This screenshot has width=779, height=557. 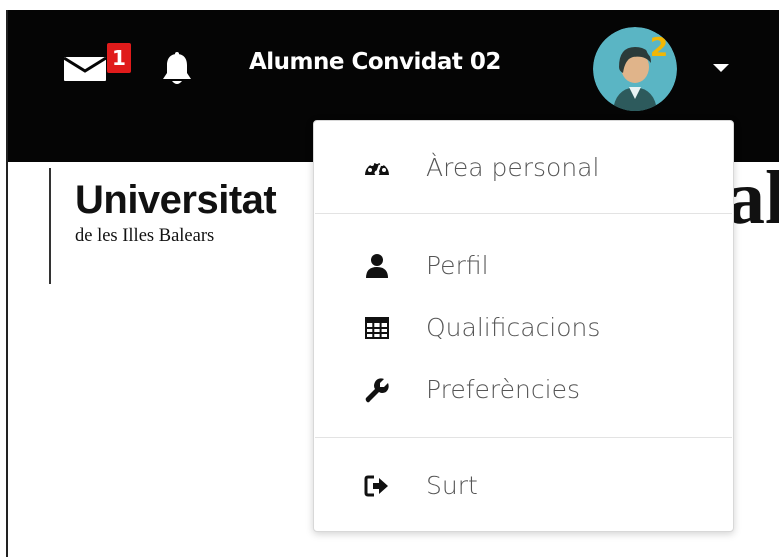 What do you see at coordinates (145, 236) in the screenshot?
I see `logo-subtitle: de les Illes Balears` at bounding box center [145, 236].